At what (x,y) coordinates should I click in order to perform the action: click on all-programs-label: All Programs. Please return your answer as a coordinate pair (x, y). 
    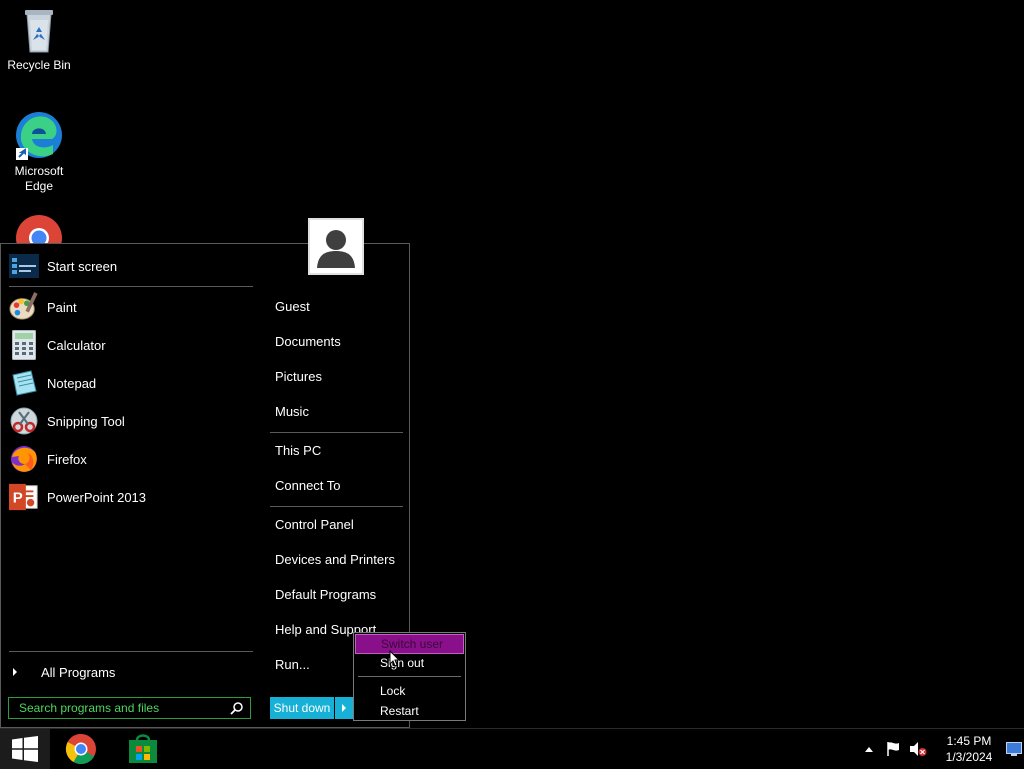
    Looking at the image, I should click on (78, 672).